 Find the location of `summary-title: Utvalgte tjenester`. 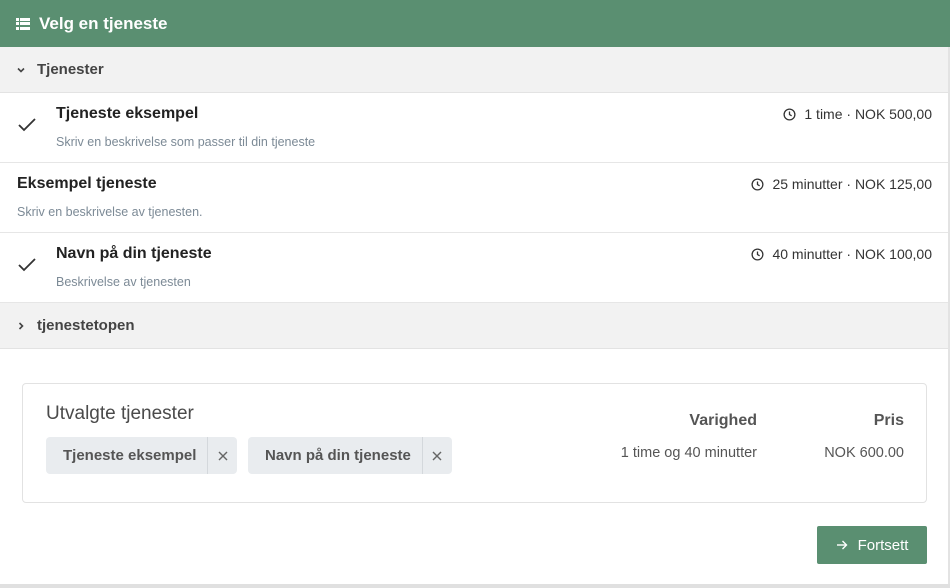

summary-title: Utvalgte tjenester is located at coordinates (120, 413).